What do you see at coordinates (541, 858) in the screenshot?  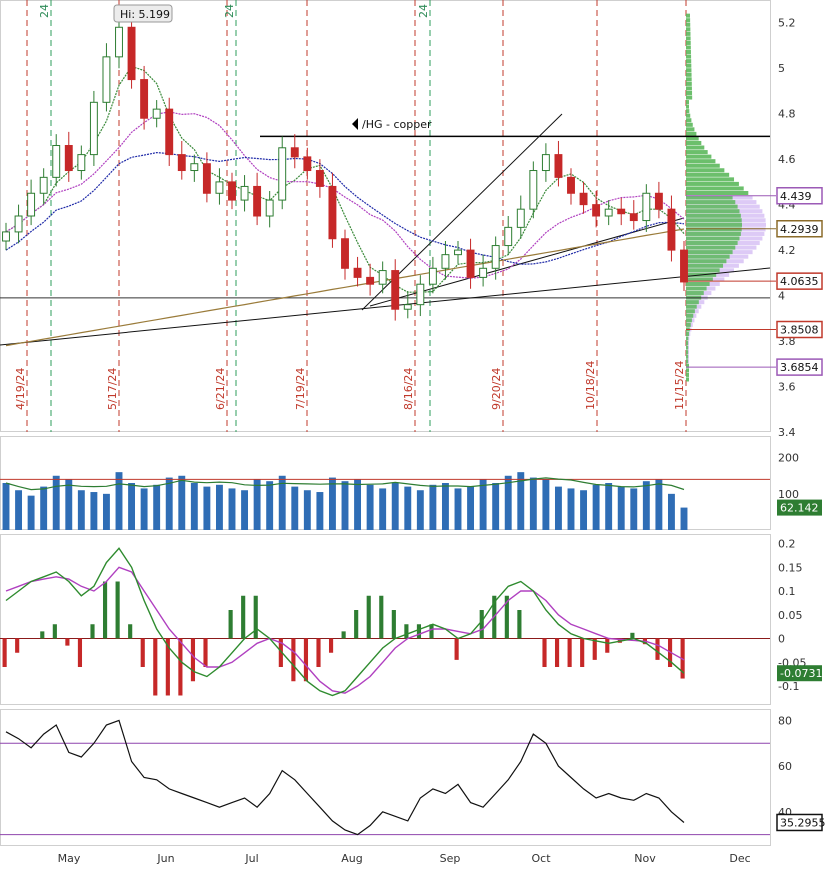 I see `month-label: Oct` at bounding box center [541, 858].